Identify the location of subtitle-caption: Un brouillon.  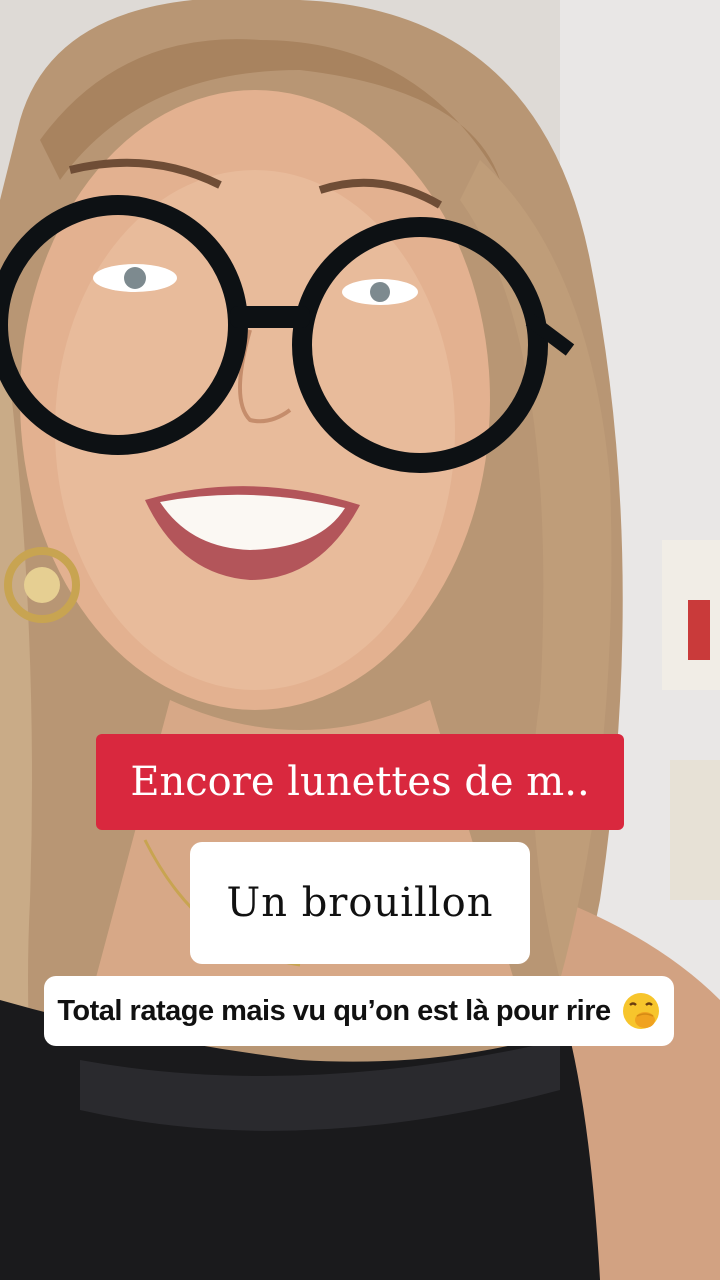
(360, 903).